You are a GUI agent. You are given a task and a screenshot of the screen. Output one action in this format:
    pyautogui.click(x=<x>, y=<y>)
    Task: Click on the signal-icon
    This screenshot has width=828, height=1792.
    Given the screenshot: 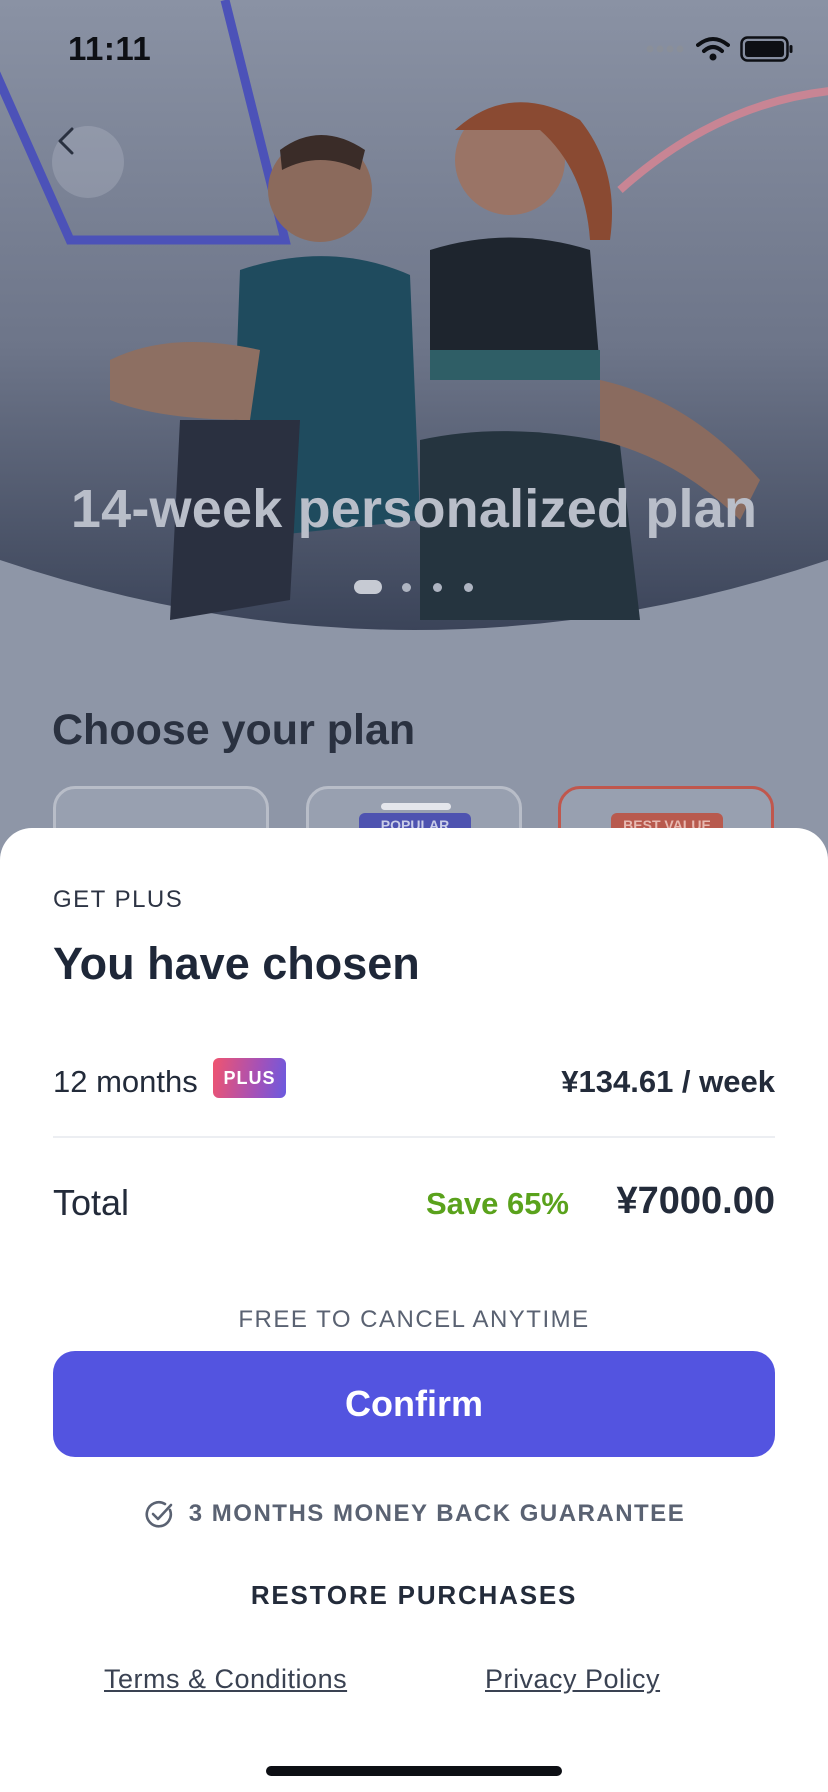 What is the action you would take?
    pyautogui.click(x=665, y=49)
    